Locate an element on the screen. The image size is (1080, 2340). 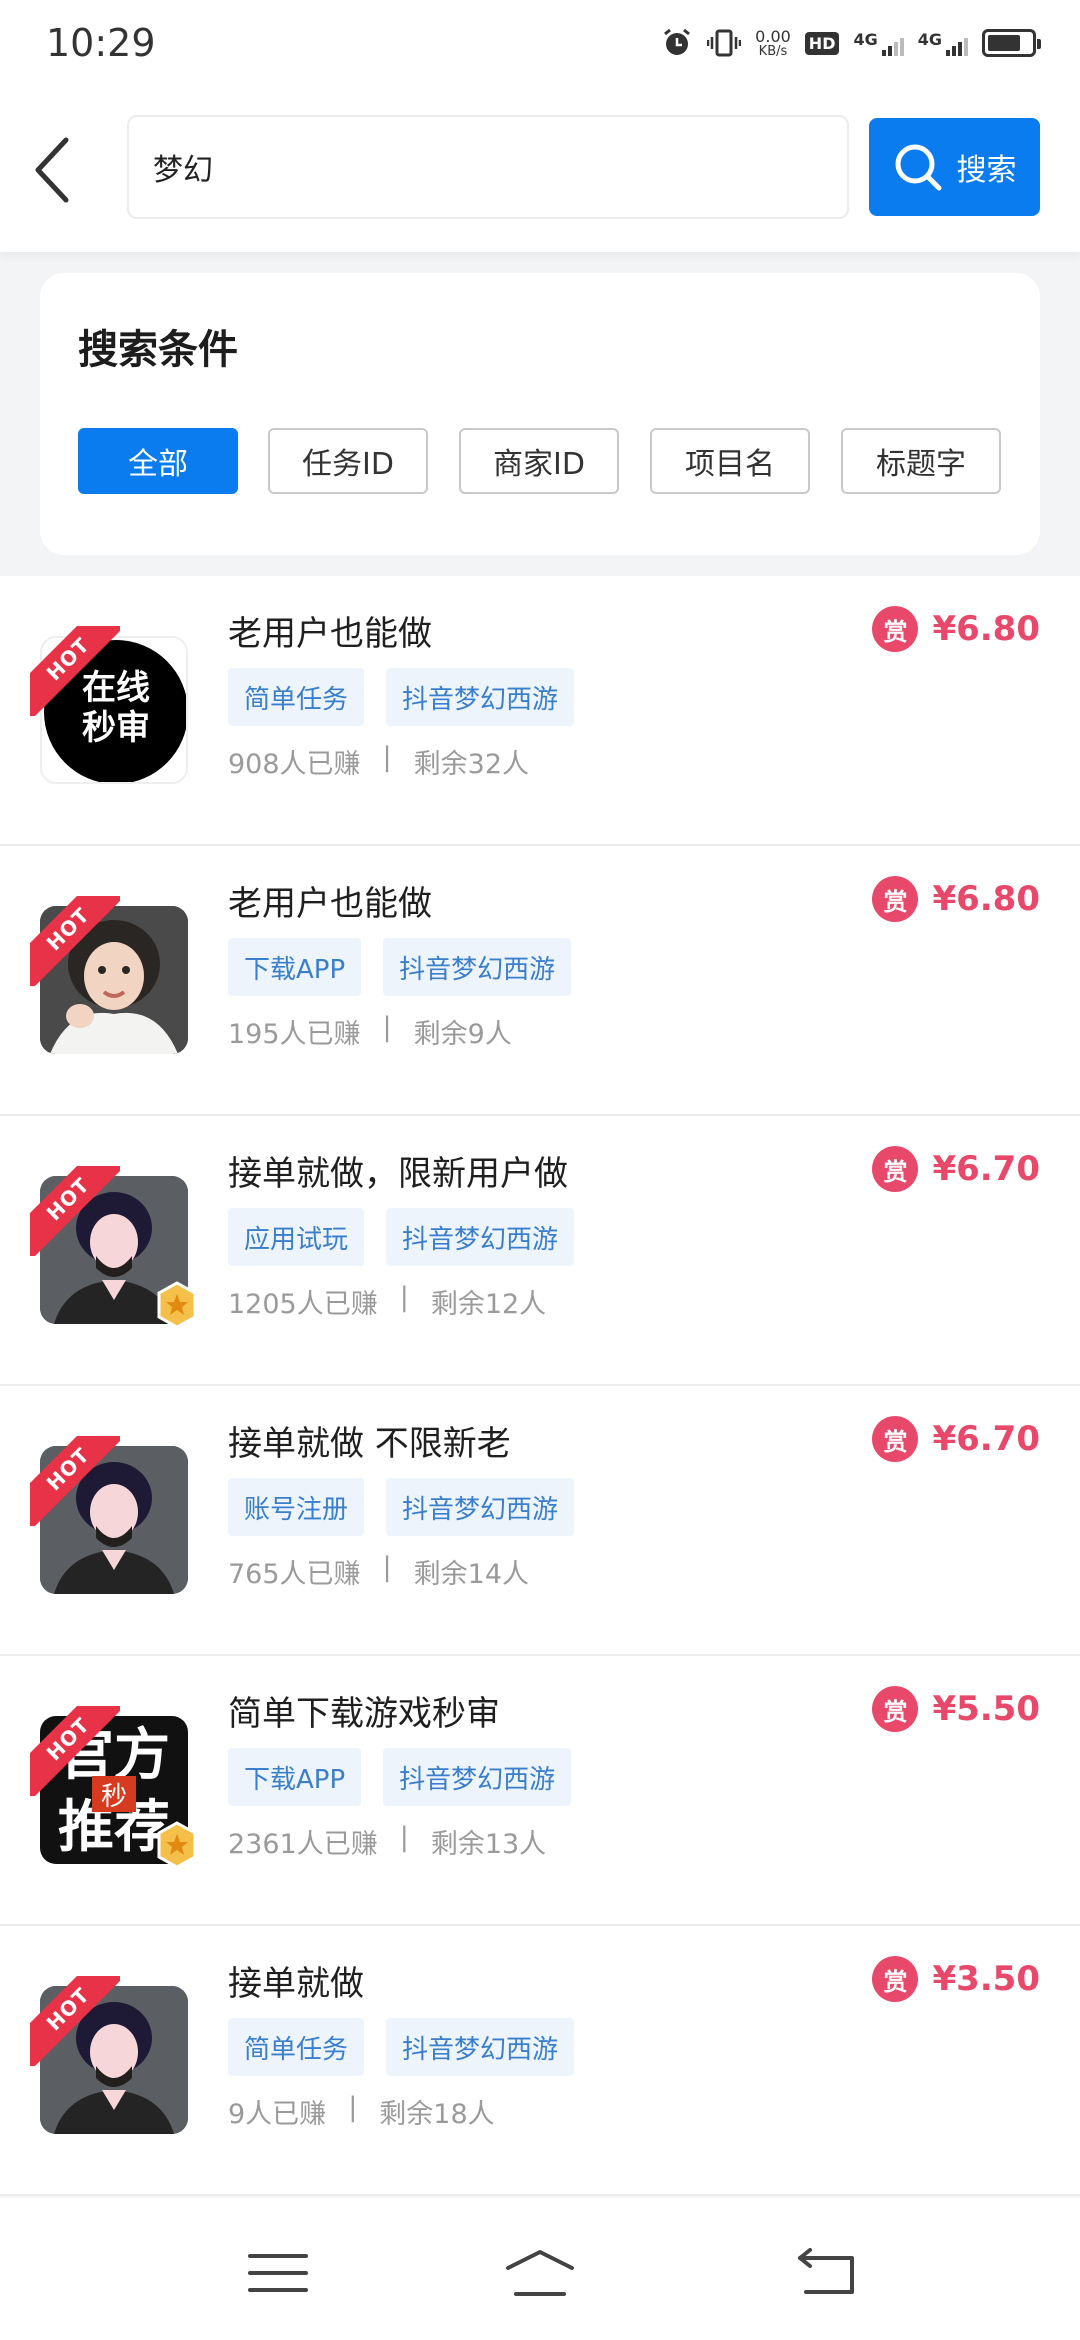
remaining-count: 剩余12人 is located at coordinates (488, 1304).